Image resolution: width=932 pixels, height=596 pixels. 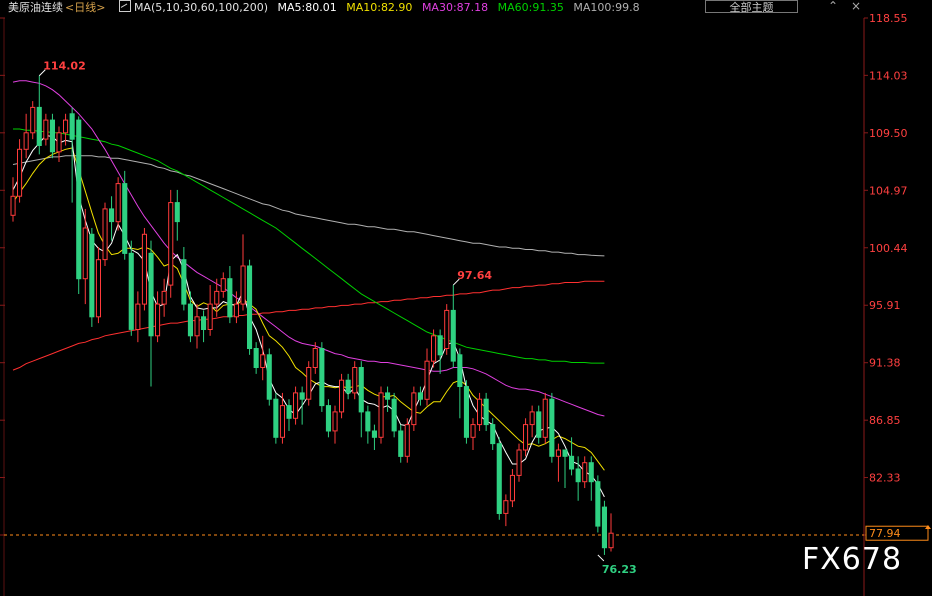 I want to click on chevron-up-icon: ⌃, so click(x=833, y=6).